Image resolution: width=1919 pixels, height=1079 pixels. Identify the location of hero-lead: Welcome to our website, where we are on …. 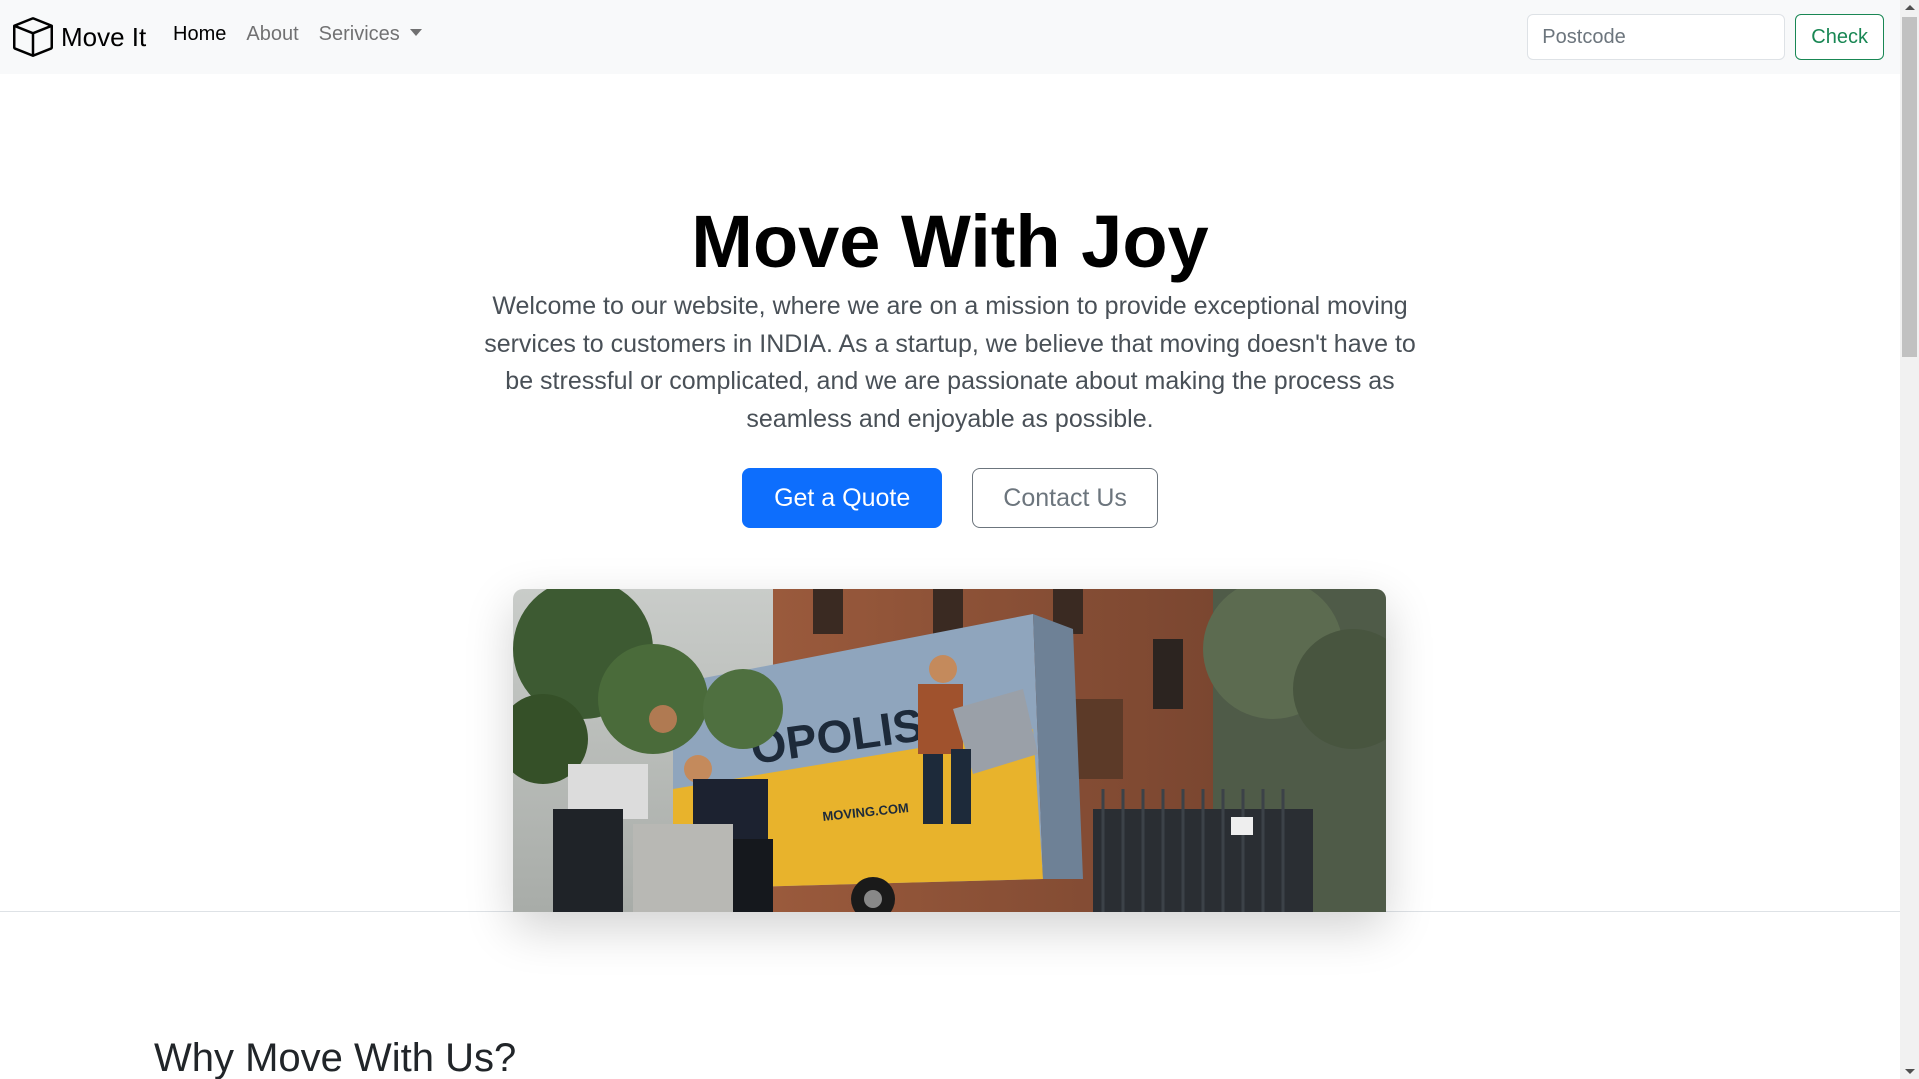
(950, 362).